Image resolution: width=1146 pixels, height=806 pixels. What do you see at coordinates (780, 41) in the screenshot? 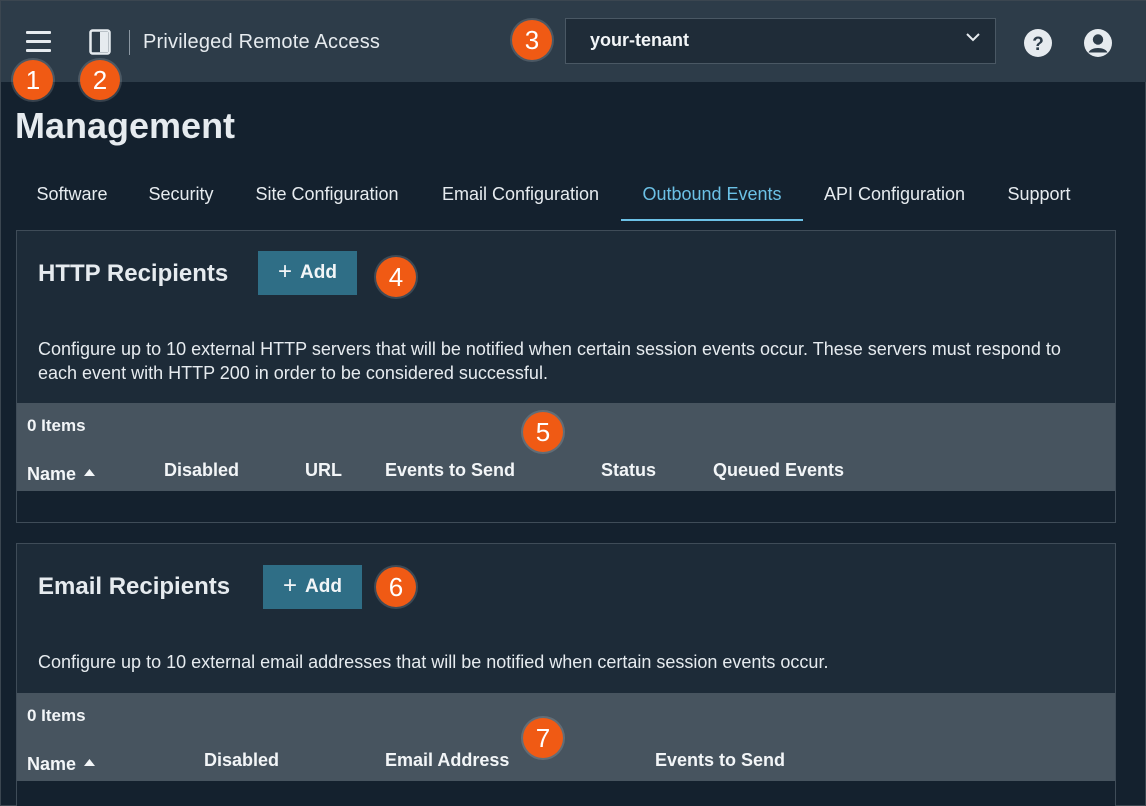
I see `tenant-select: your-tenant` at bounding box center [780, 41].